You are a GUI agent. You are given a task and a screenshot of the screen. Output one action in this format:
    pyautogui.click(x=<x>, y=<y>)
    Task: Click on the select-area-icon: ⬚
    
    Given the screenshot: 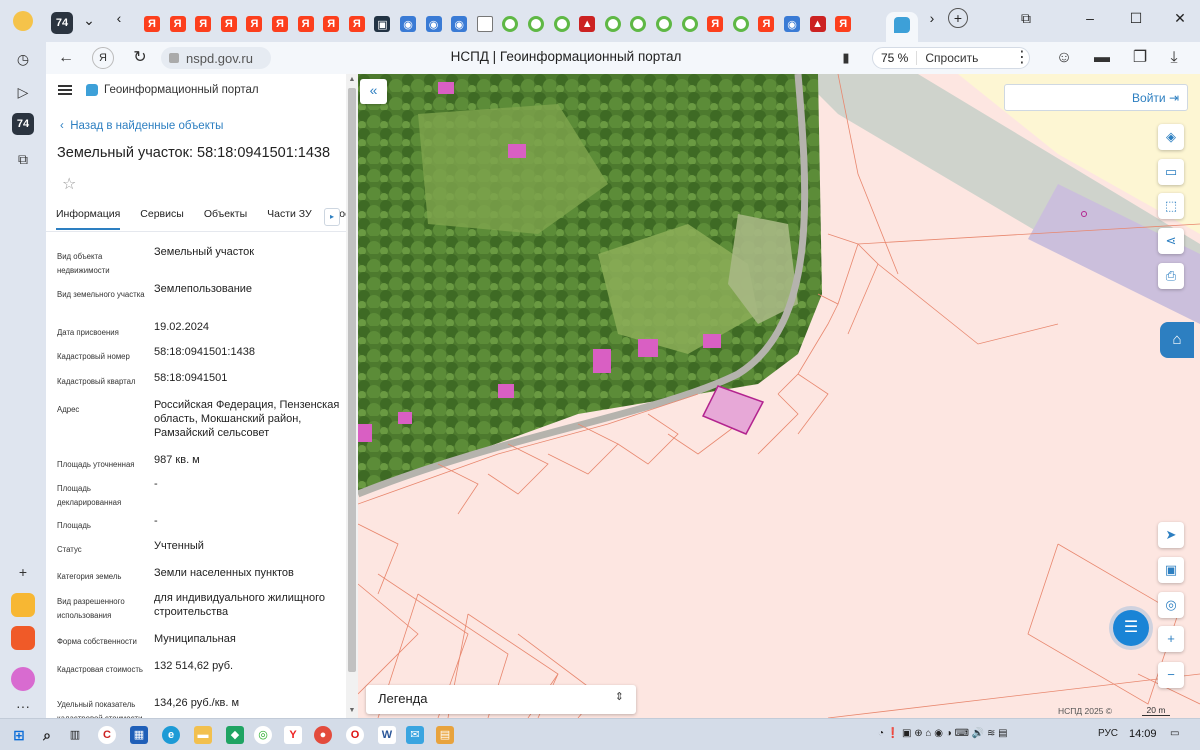 What is the action you would take?
    pyautogui.click(x=1171, y=206)
    